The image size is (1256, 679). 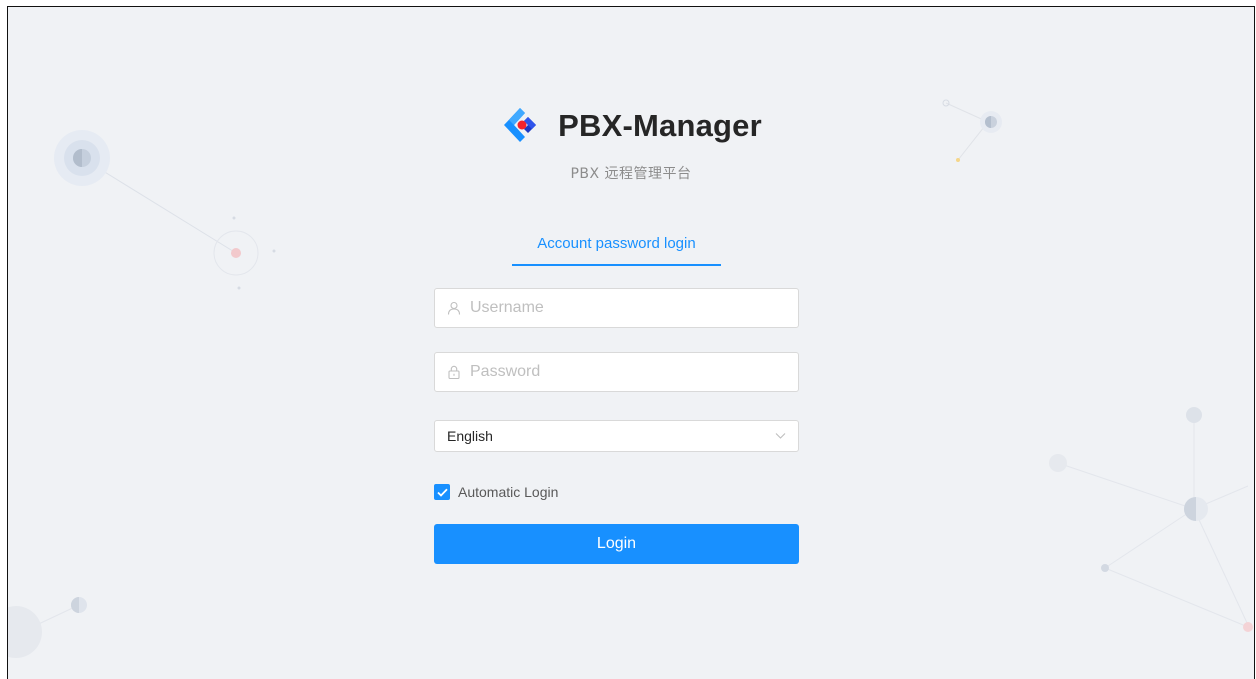 What do you see at coordinates (620, 308) in the screenshot?
I see `username-input` at bounding box center [620, 308].